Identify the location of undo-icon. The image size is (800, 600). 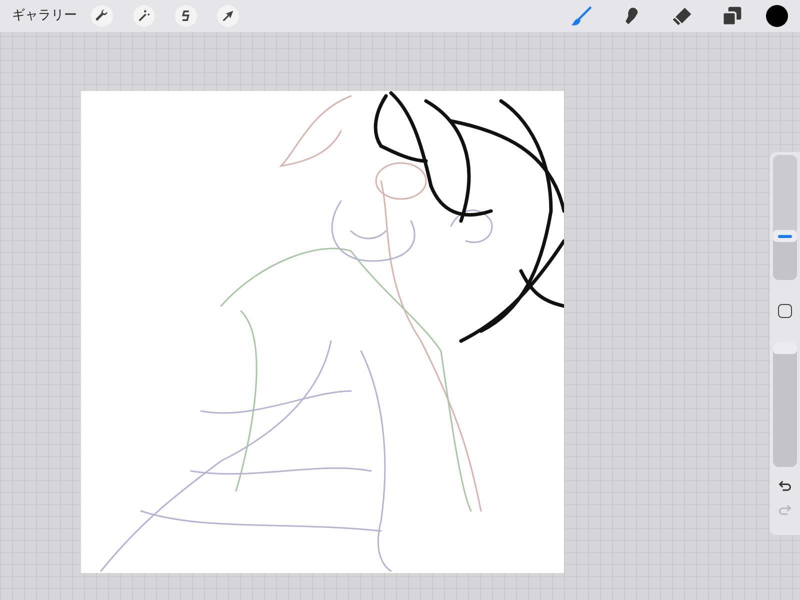
(785, 486).